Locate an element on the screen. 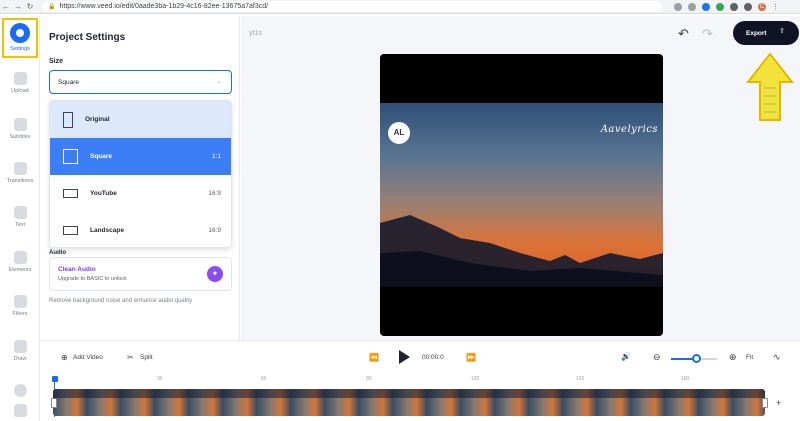 Image resolution: width=800 pixels, height=421 pixels. rewind-icon: ⏪ is located at coordinates (374, 357).